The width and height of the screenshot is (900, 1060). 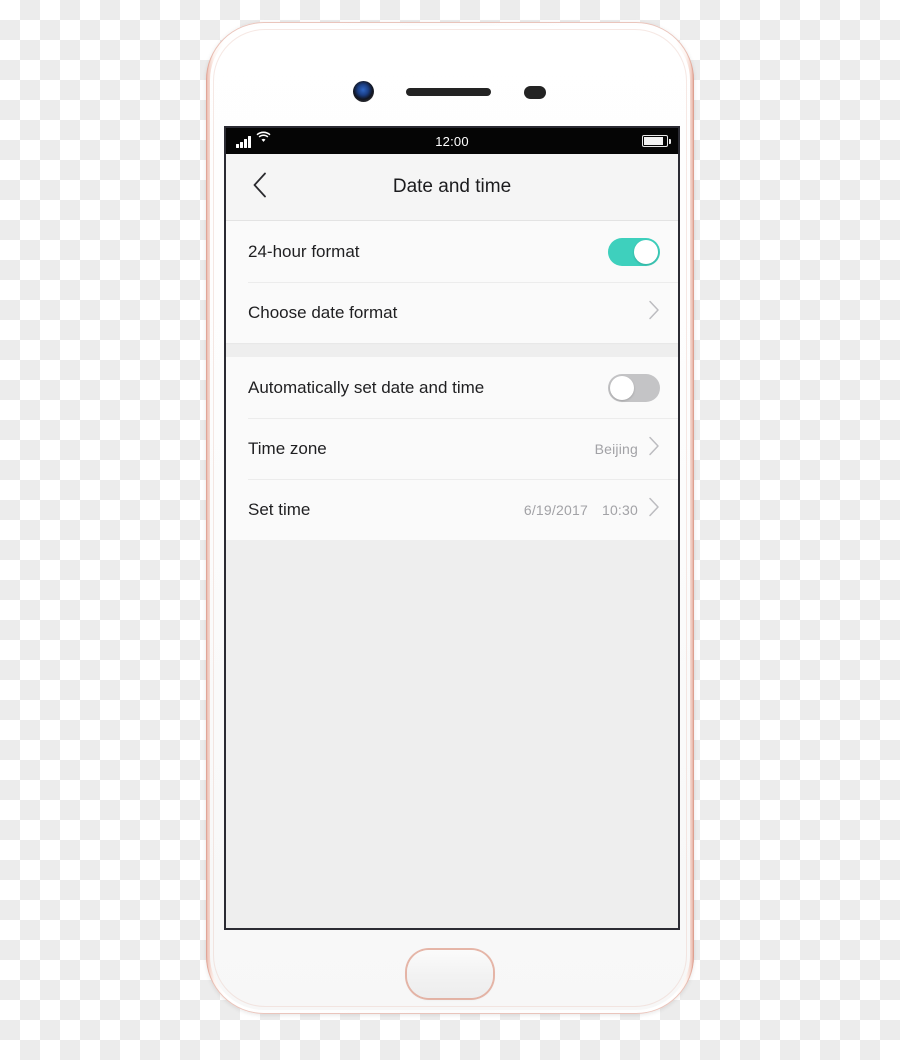 I want to click on status-bar-clock: 12:00, so click(x=452, y=141).